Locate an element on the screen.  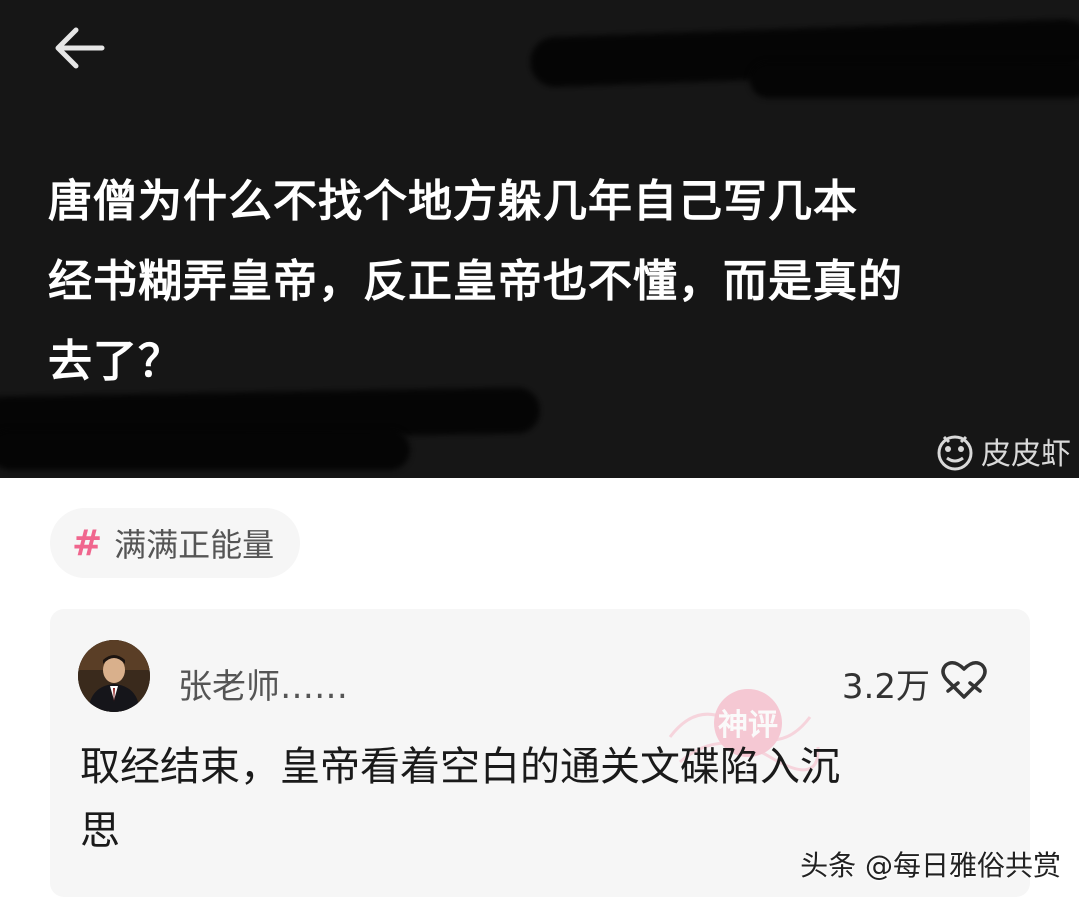
question-line: 唐僧为什么不找个地方躲几年自己写几本 is located at coordinates (453, 201).